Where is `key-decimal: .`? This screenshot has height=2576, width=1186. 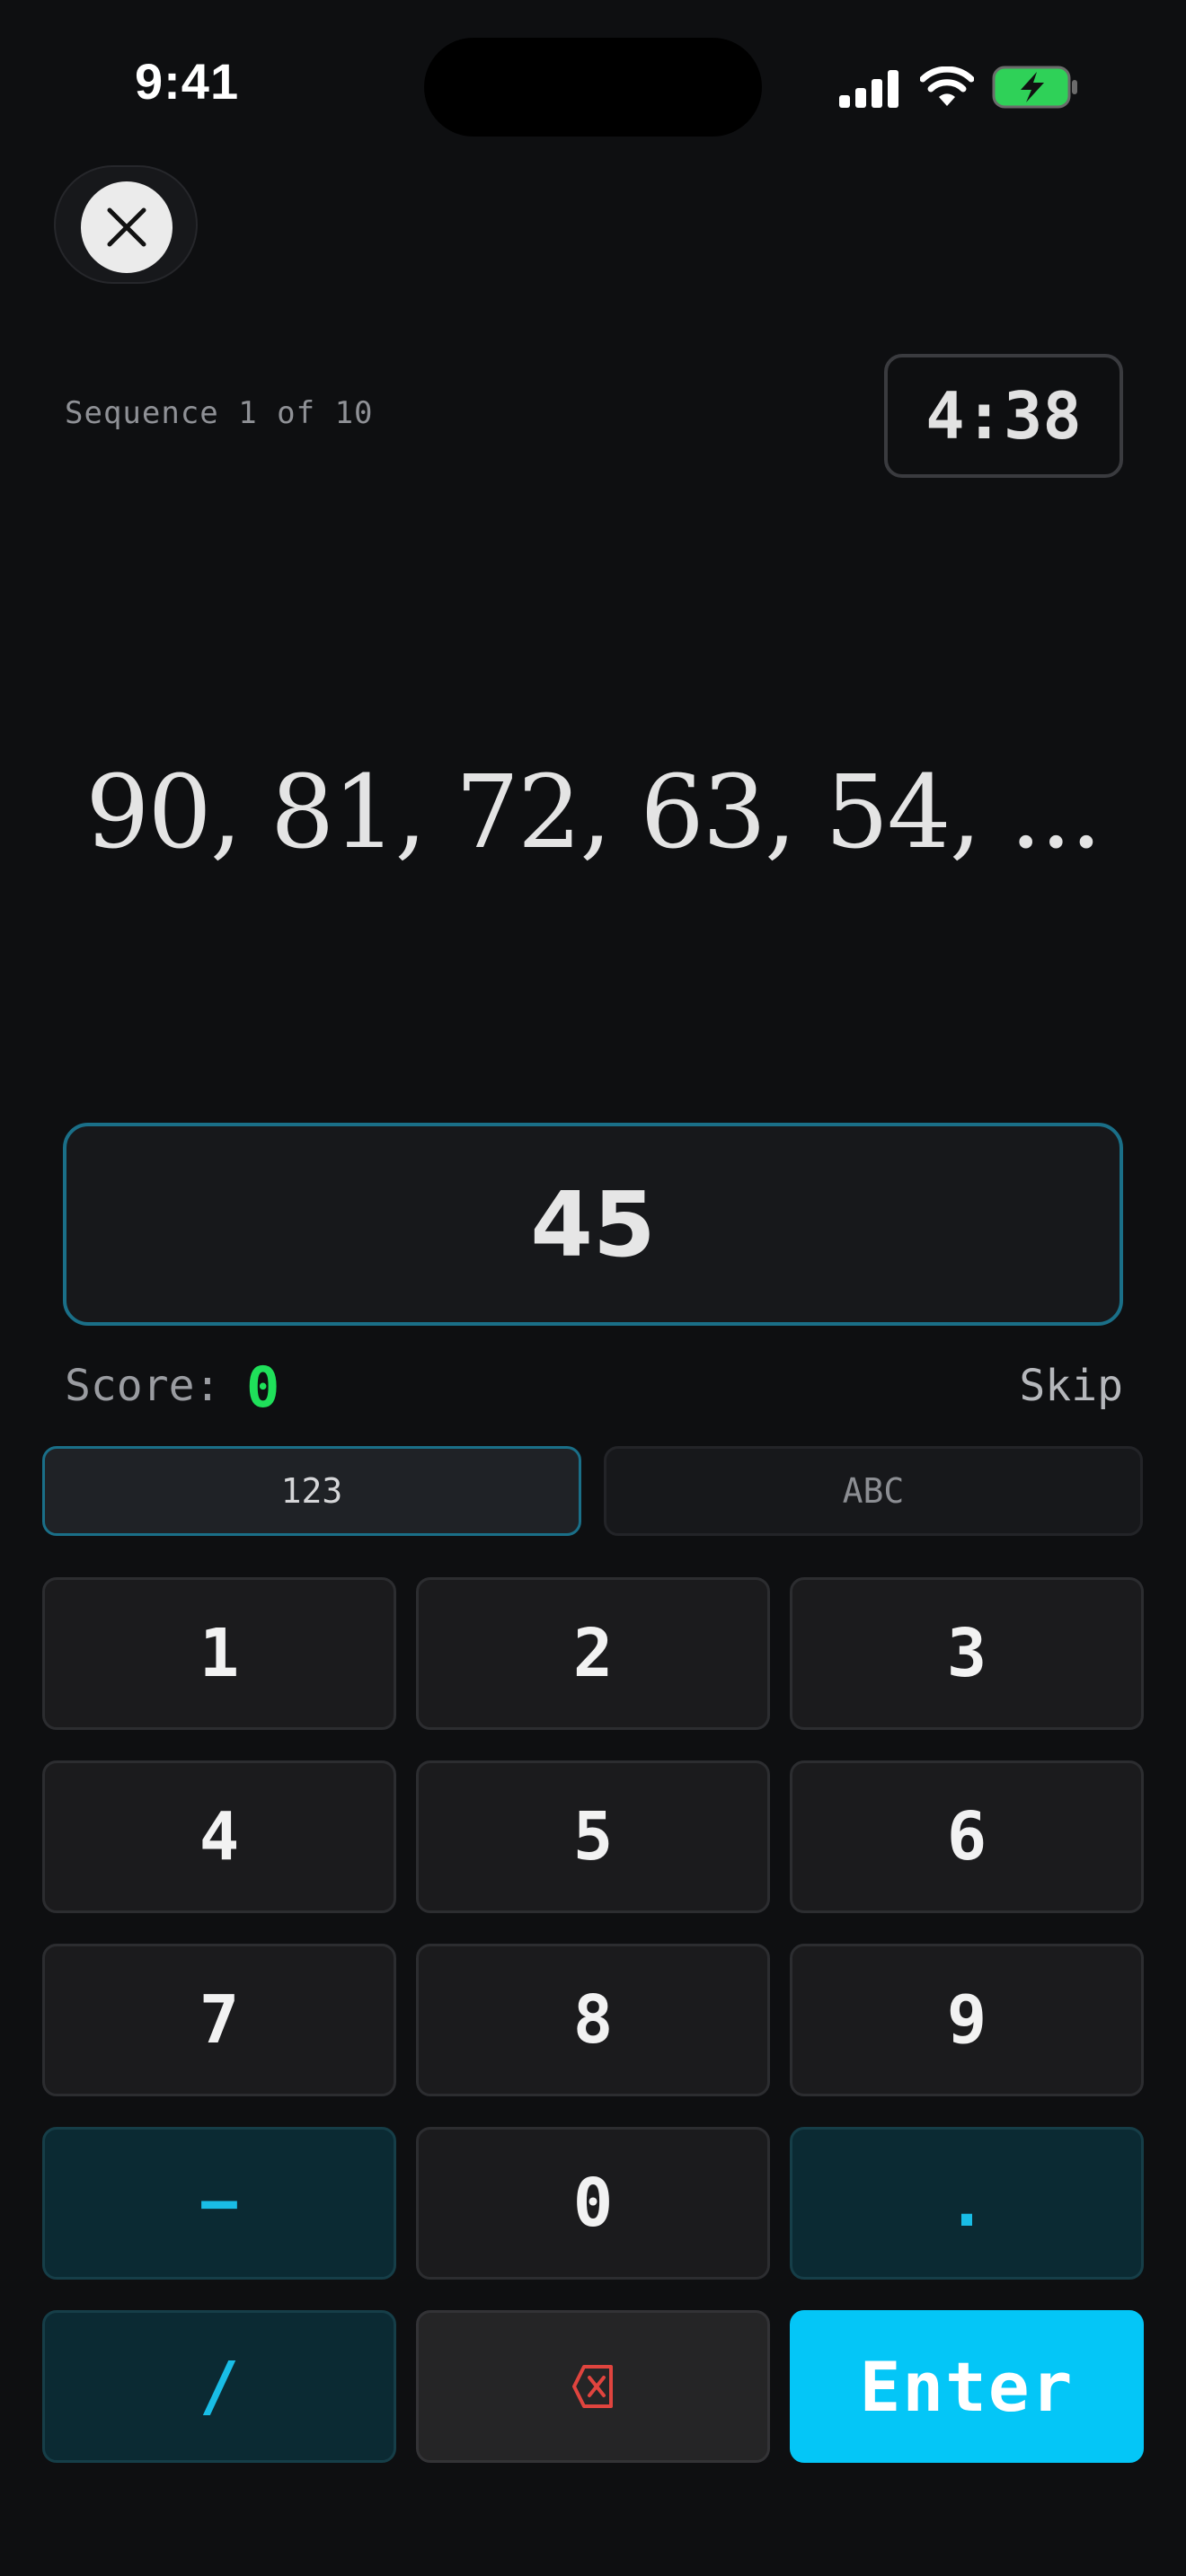
key-decimal: . is located at coordinates (967, 2203).